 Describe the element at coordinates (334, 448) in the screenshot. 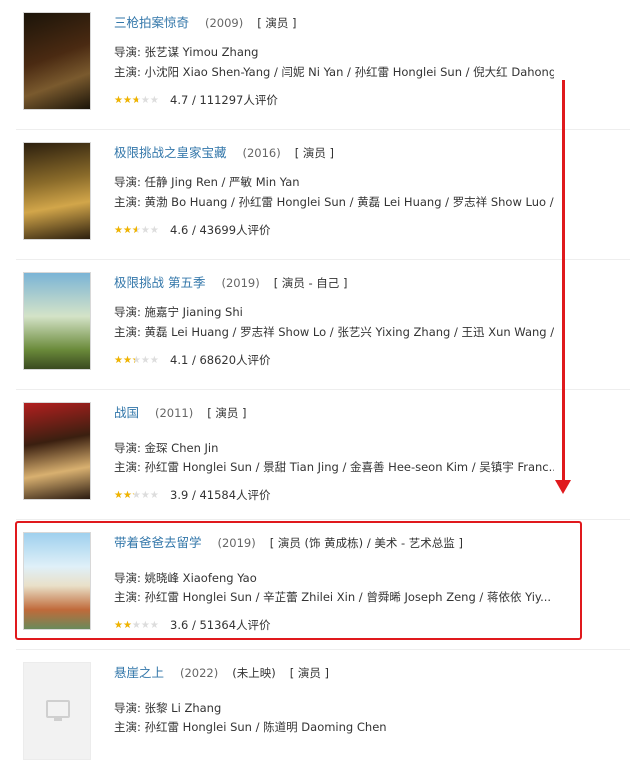

I see `director-line: 导演: 金琛 Chen Jin` at that location.